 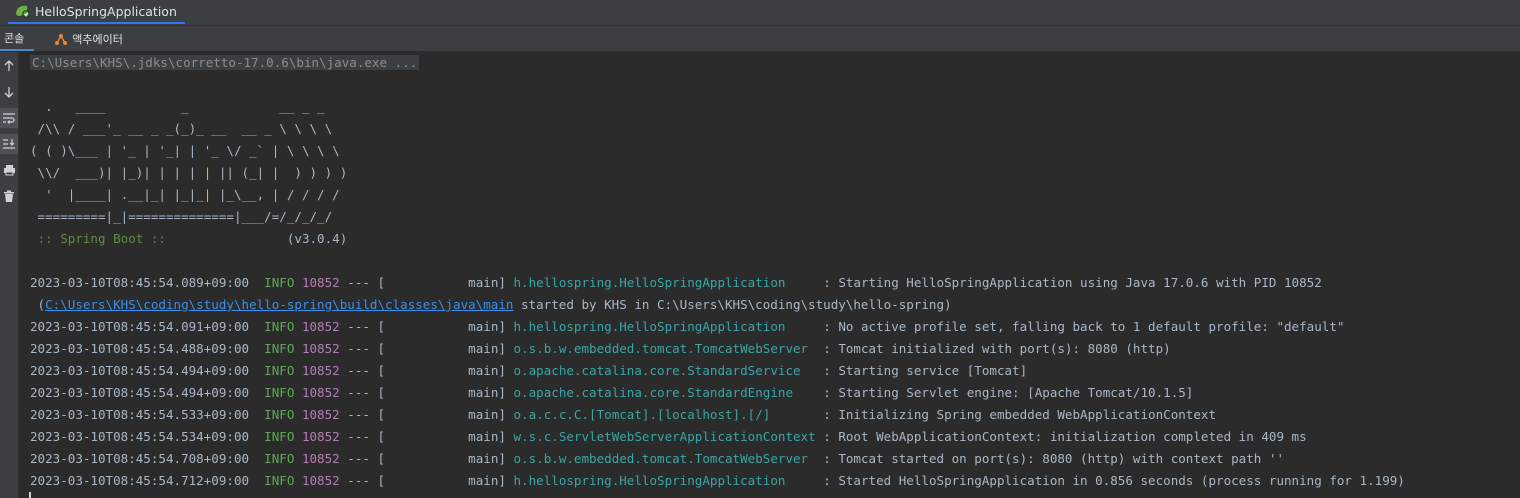 What do you see at coordinates (17, 38) in the screenshot?
I see `tab-console: 콘솔` at bounding box center [17, 38].